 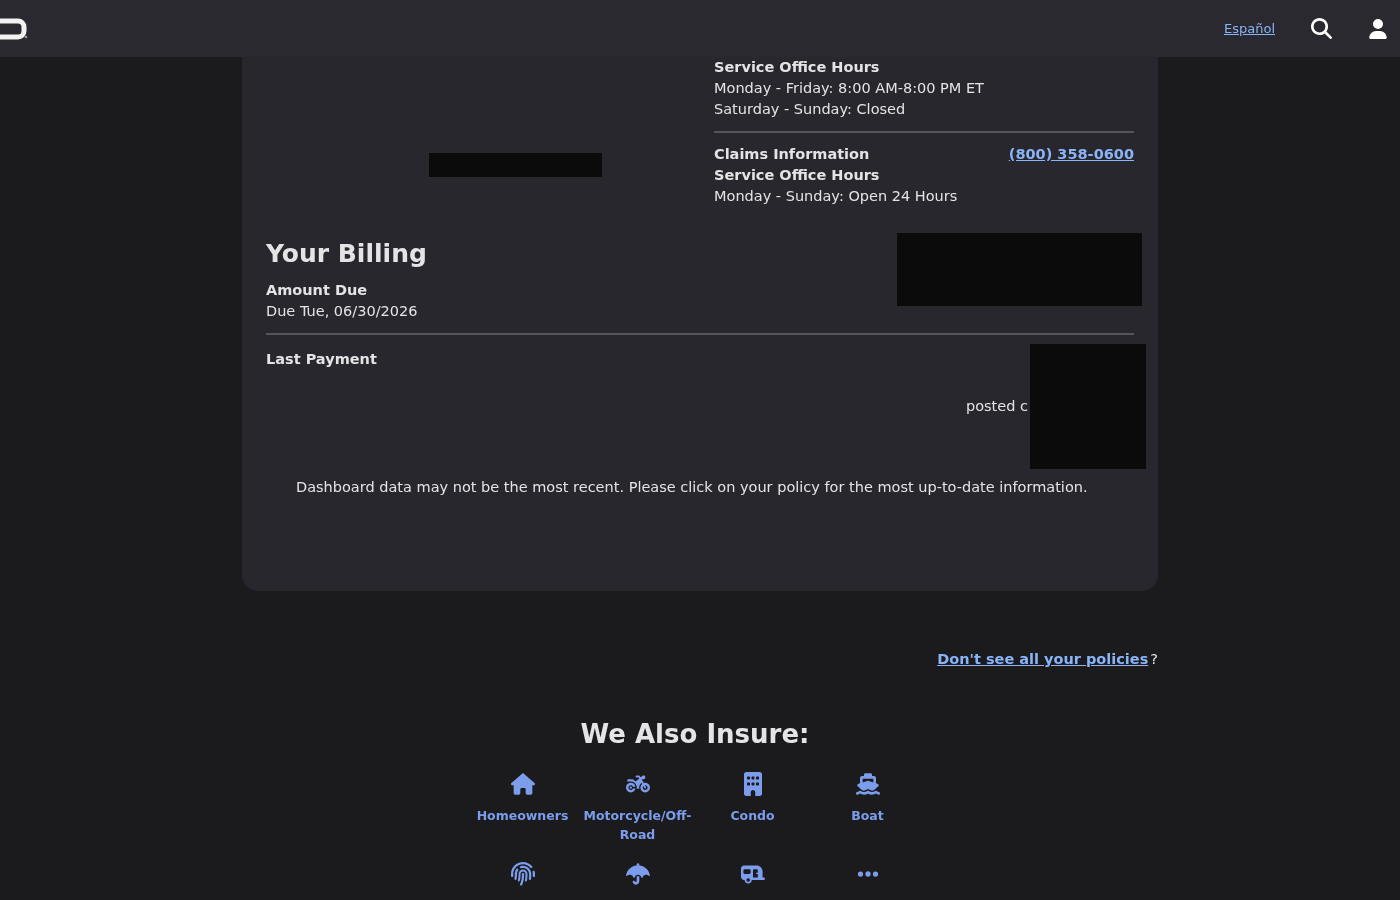 What do you see at coordinates (752, 815) in the screenshot?
I see `insurance-link: Condo` at bounding box center [752, 815].